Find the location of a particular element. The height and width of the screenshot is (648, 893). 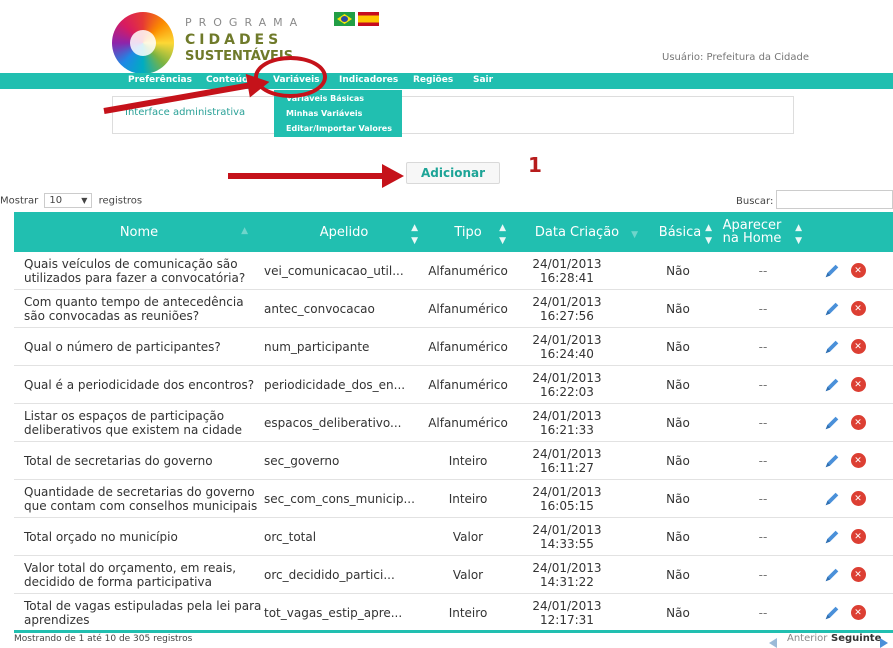

cell-tipo: Inteiro is located at coordinates (468, 612).